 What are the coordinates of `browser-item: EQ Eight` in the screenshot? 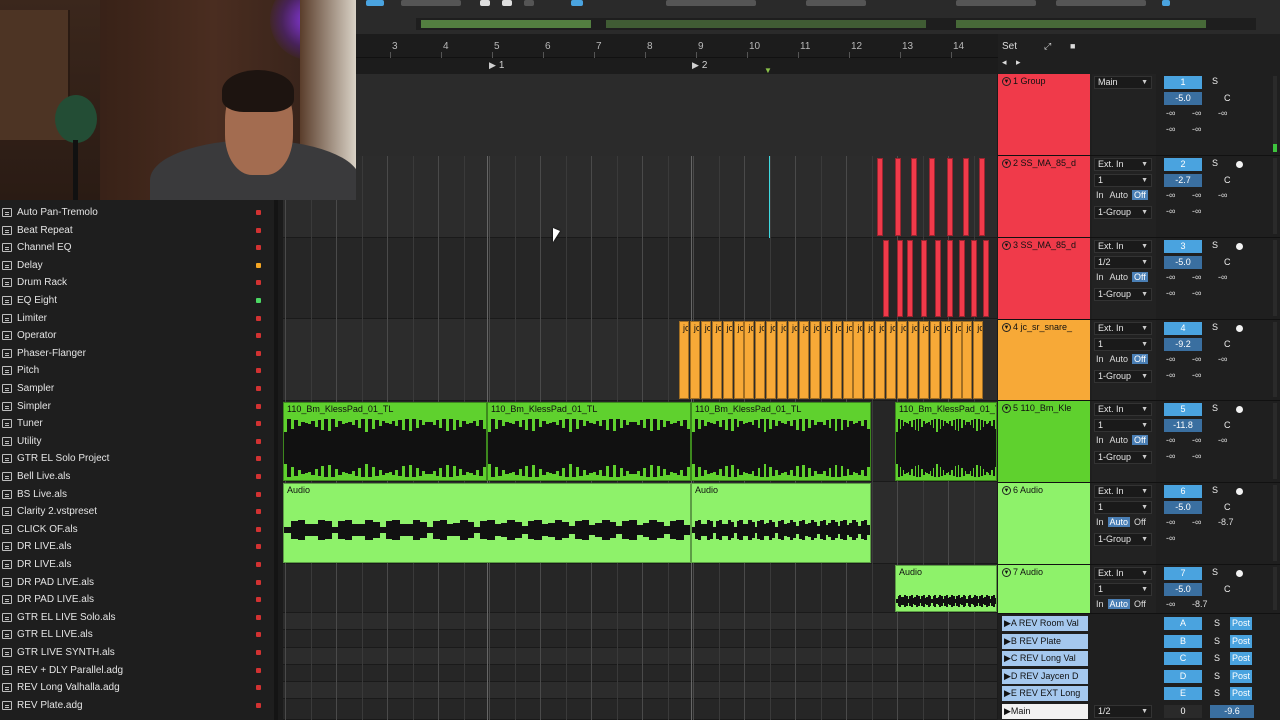 It's located at (135, 300).